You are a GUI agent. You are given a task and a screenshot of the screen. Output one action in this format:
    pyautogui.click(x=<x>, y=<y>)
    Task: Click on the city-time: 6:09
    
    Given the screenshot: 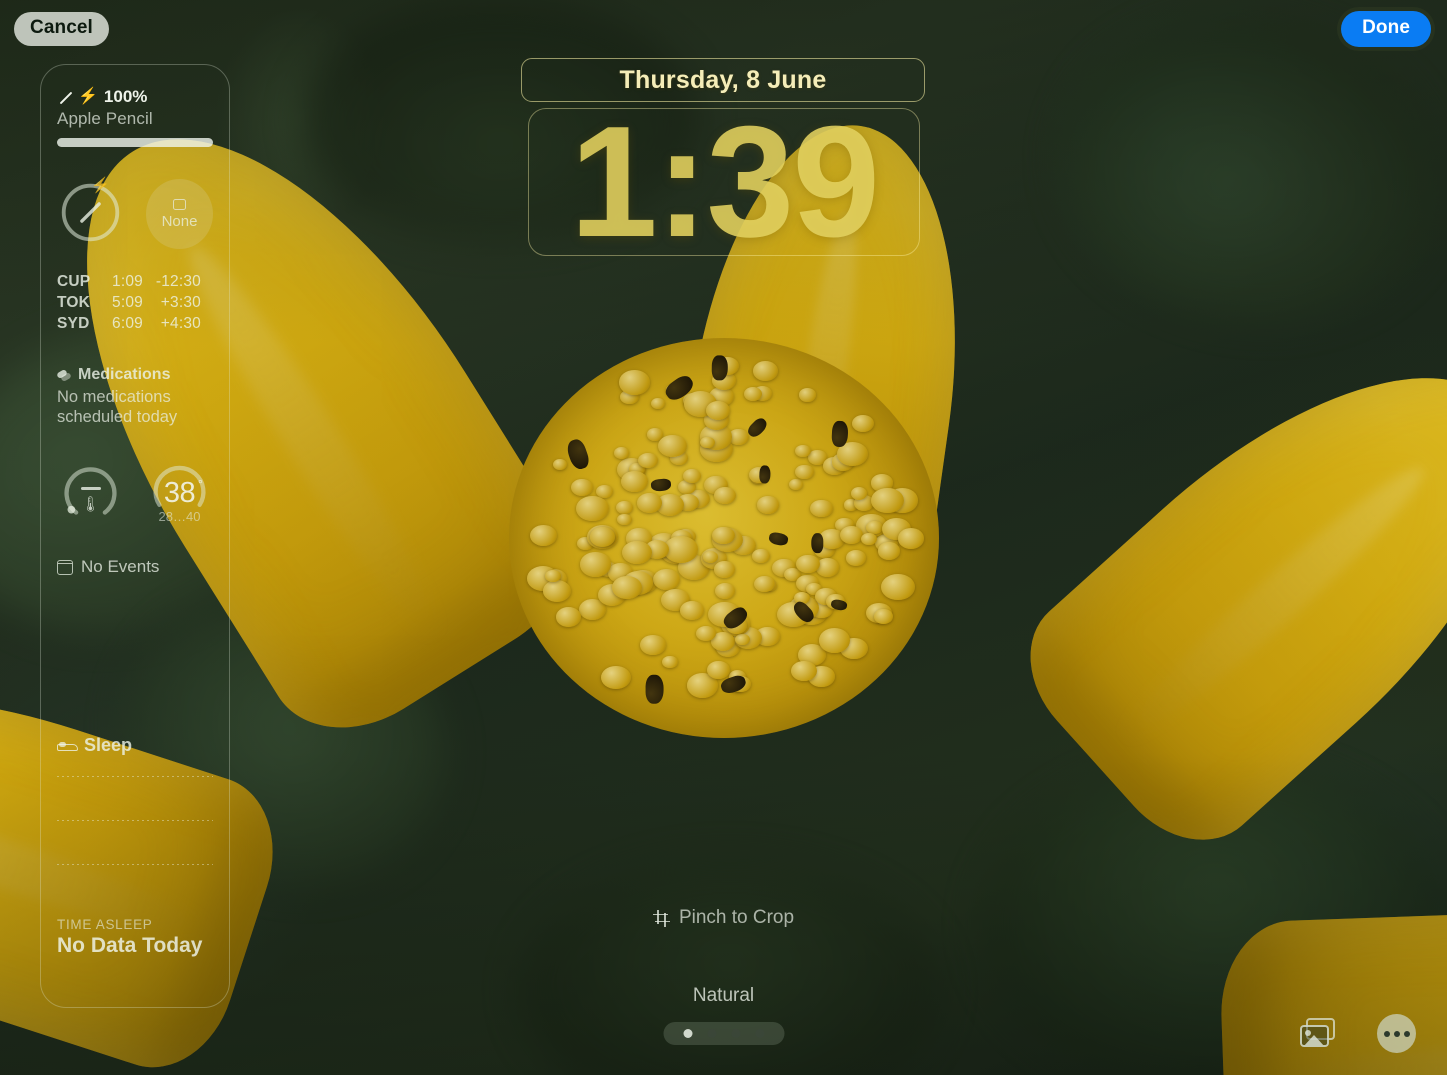 What is the action you would take?
    pyautogui.click(x=127, y=323)
    